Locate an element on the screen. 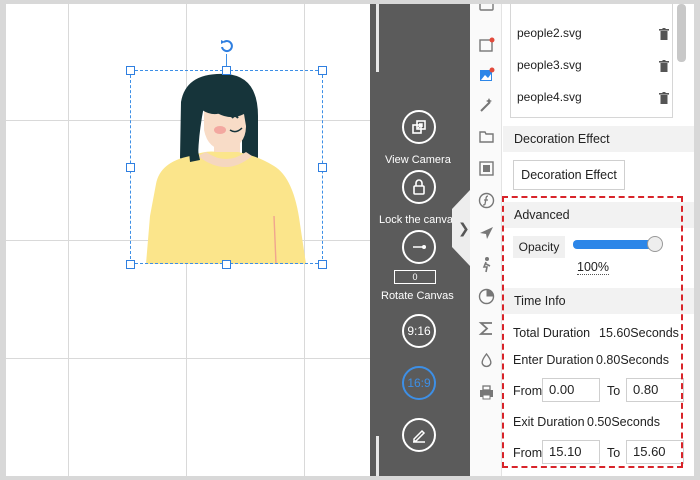 The image size is (700, 480). selection-box is located at coordinates (226, 167).